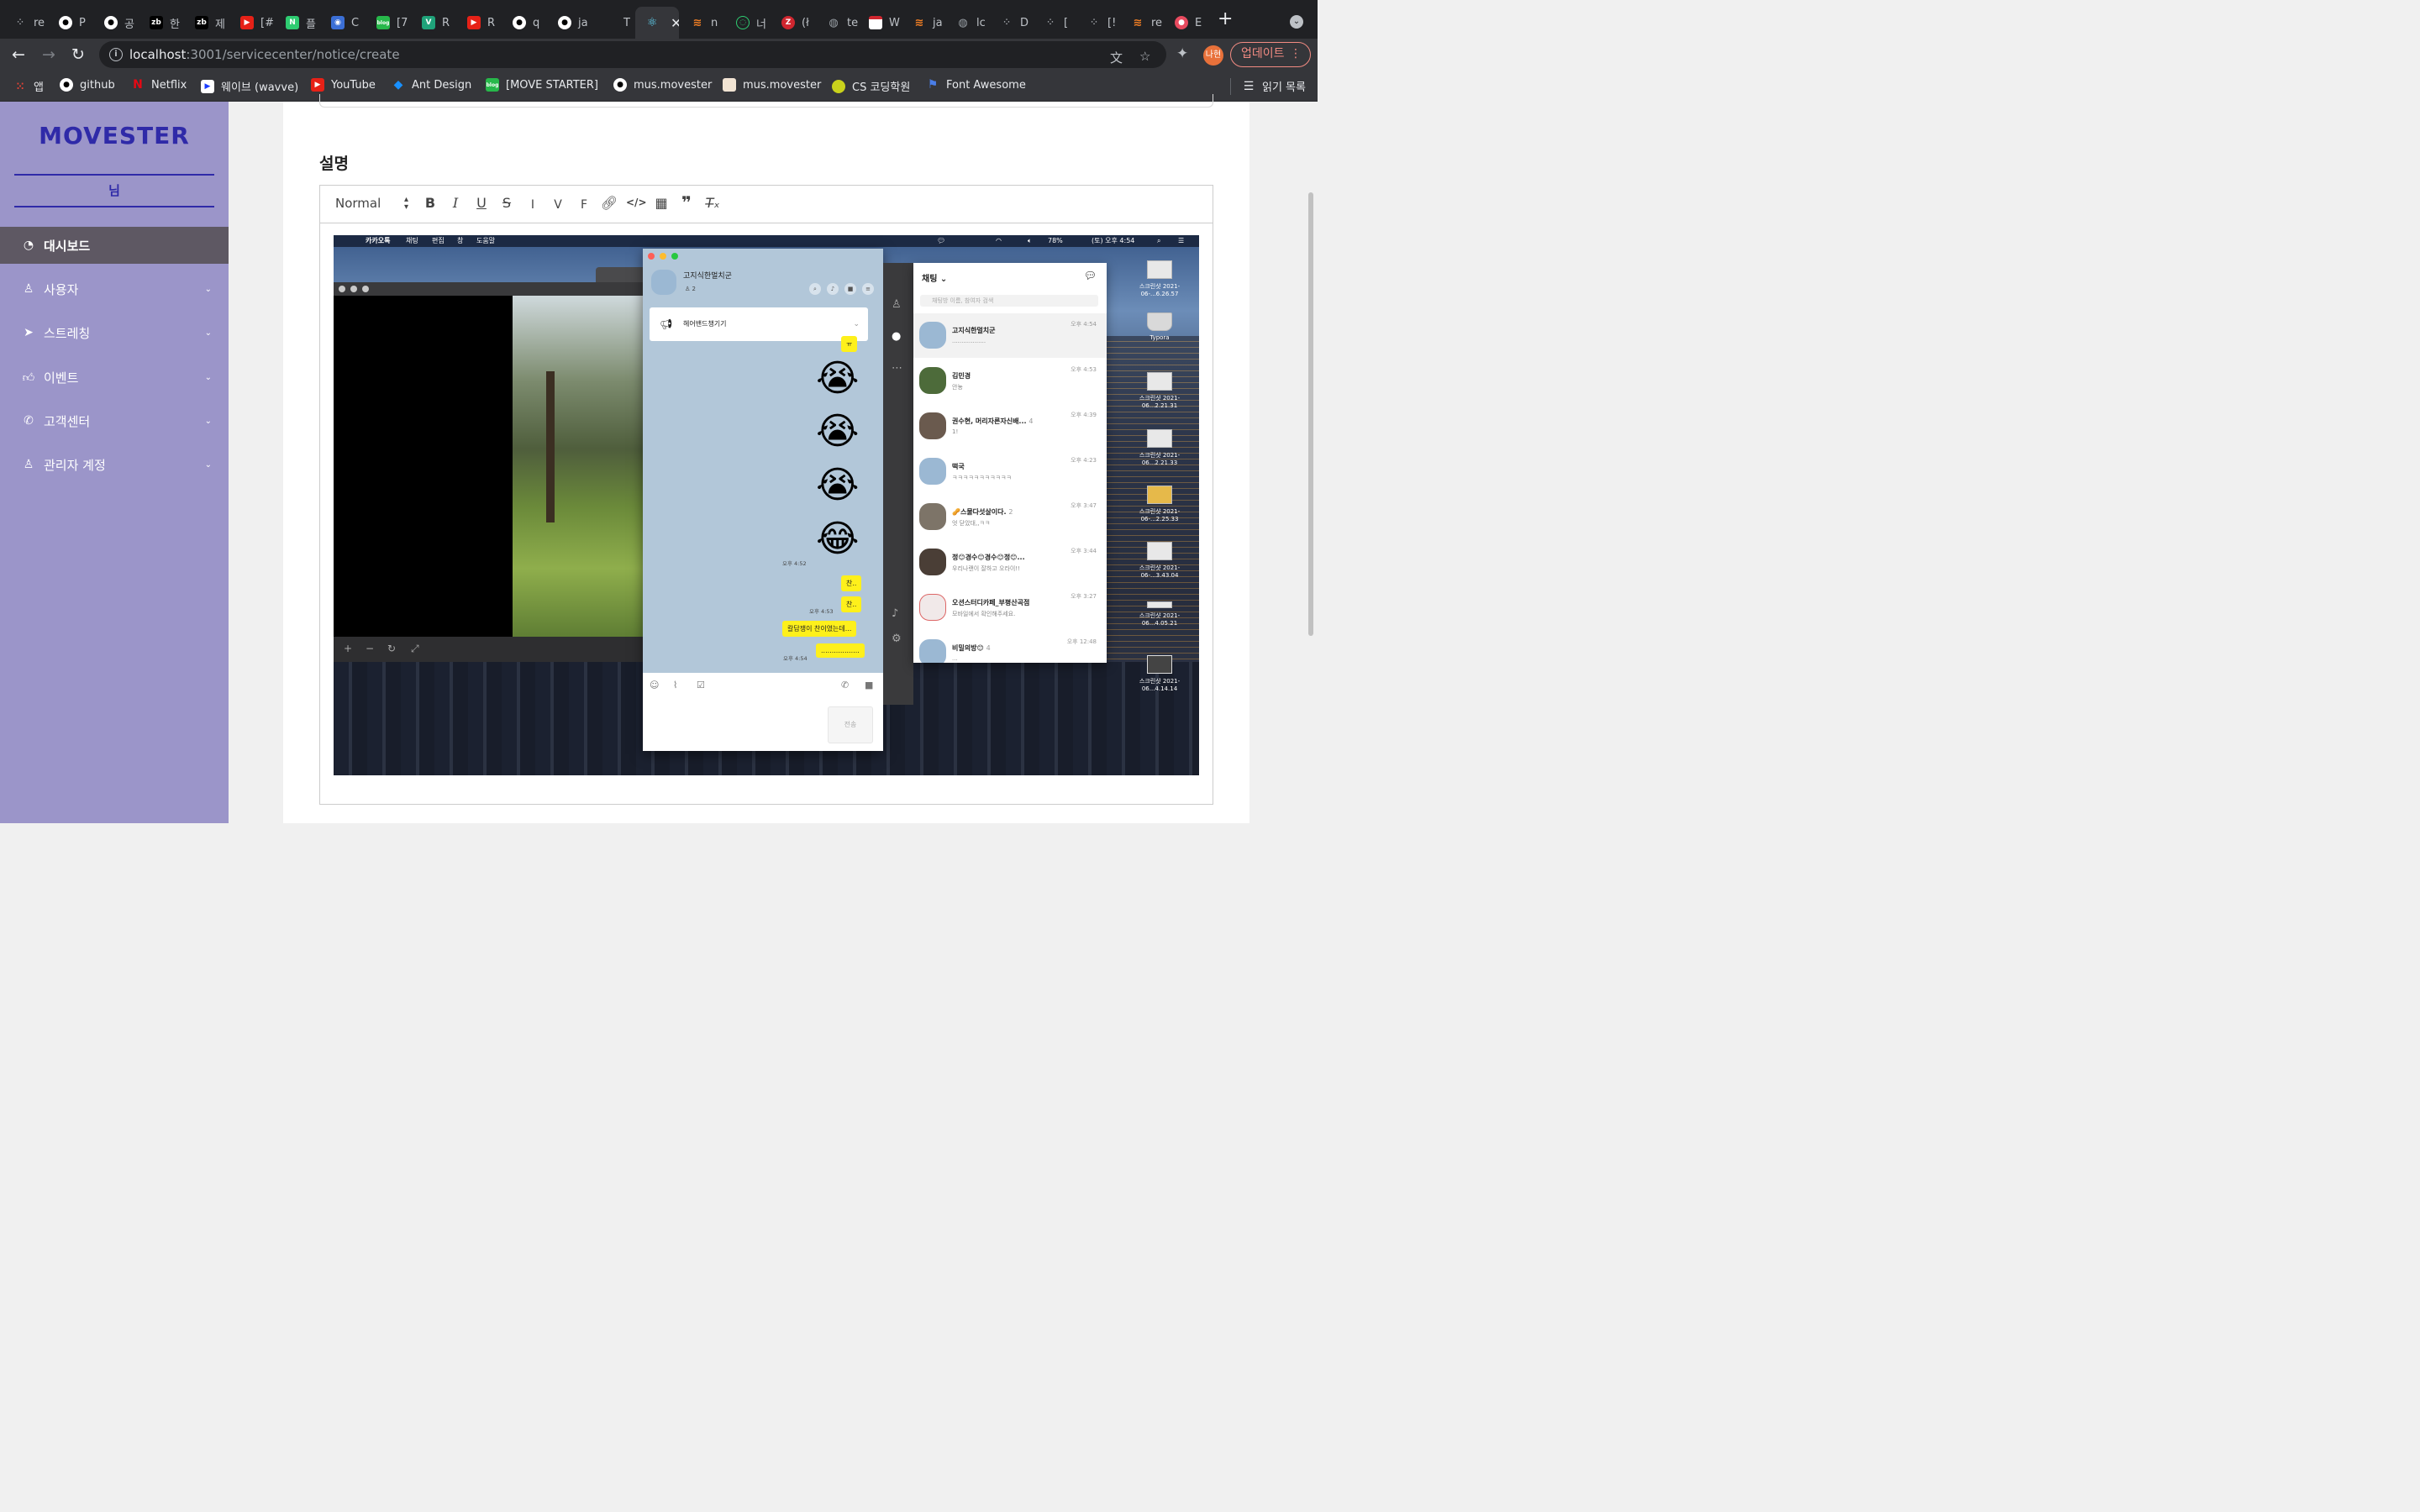 The image size is (2420, 1512). I want to click on desktop-icon: 스크린샷 2021-06...4.14.14, so click(1159, 673).